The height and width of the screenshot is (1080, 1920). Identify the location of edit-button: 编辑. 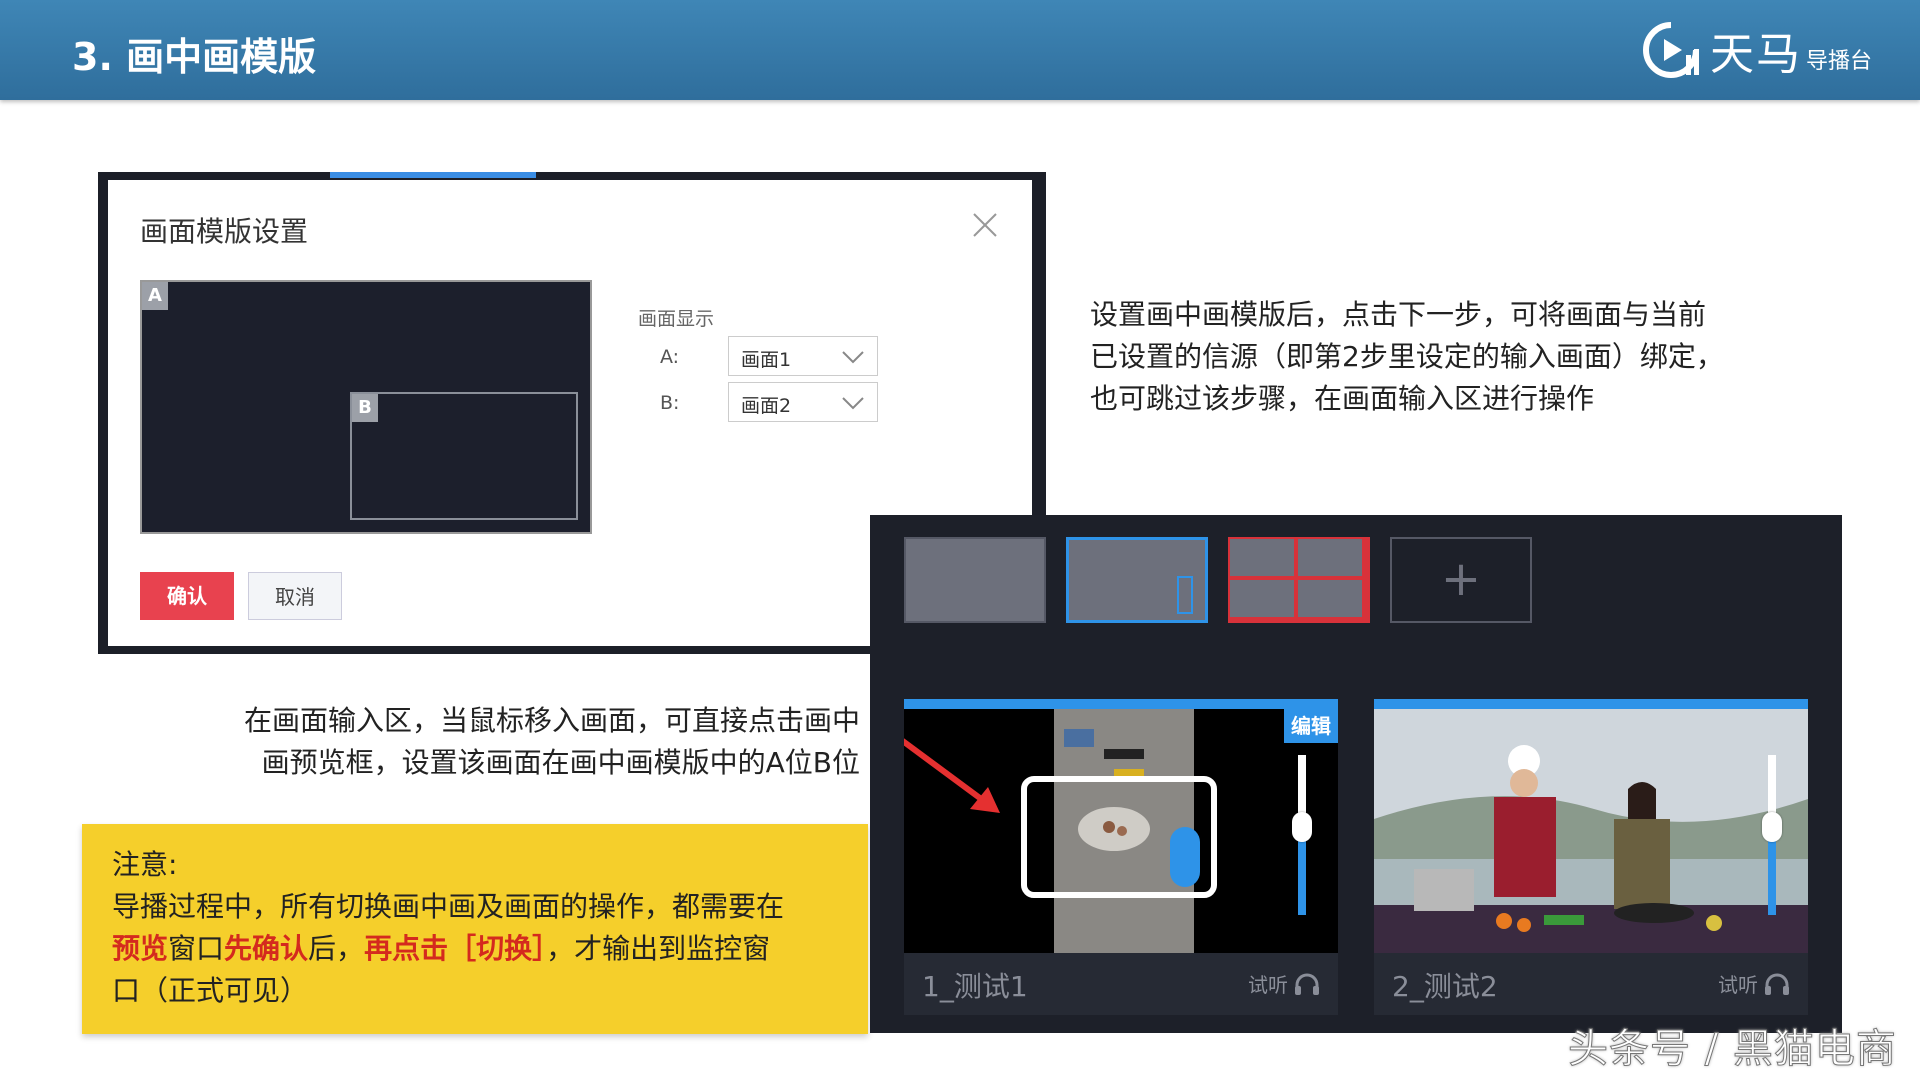
(1311, 726).